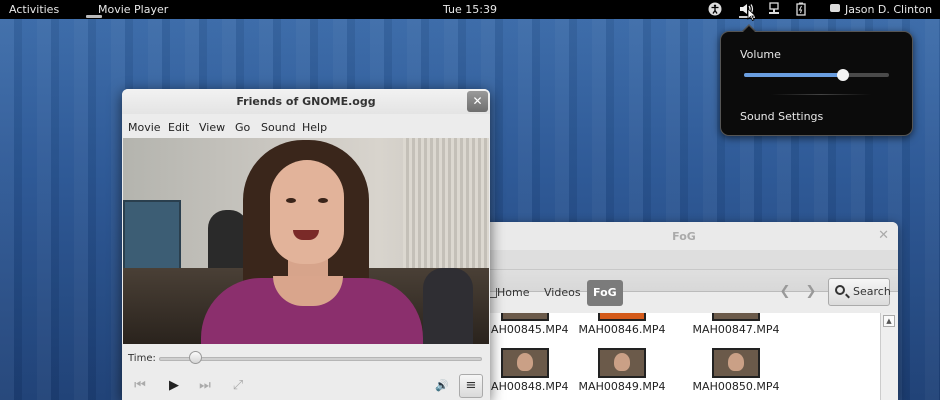 The image size is (940, 400). I want to click on files-window-title: FoG, so click(684, 236).